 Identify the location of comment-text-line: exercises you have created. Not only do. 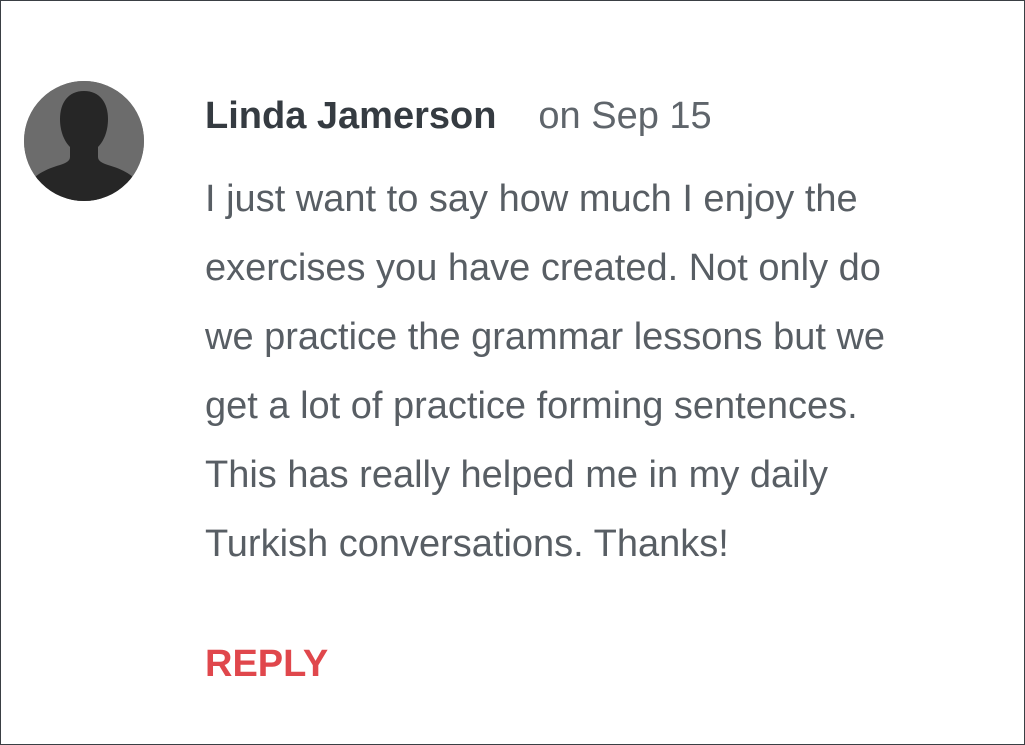
(543, 268).